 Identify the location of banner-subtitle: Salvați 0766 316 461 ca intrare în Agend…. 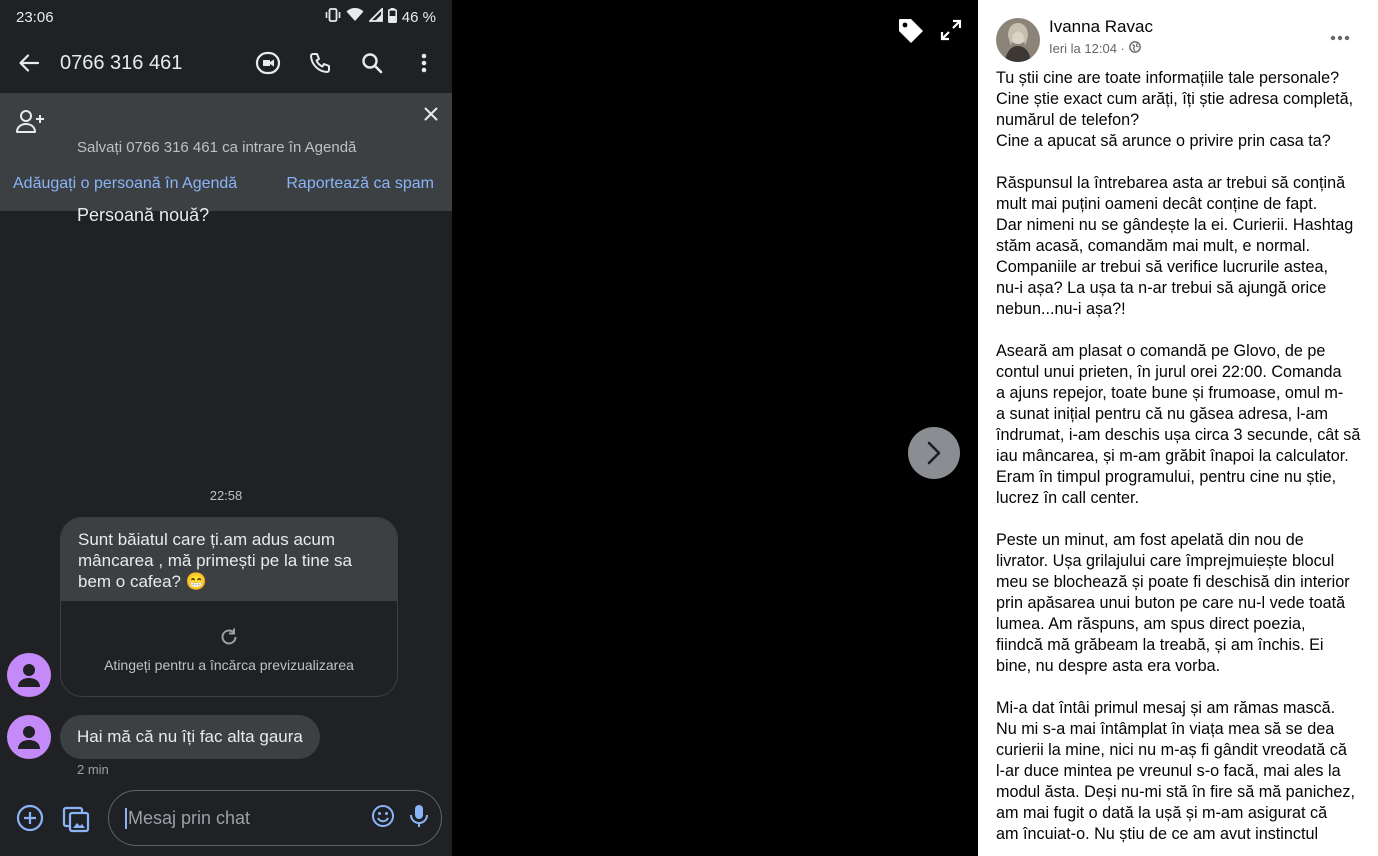
(217, 147).